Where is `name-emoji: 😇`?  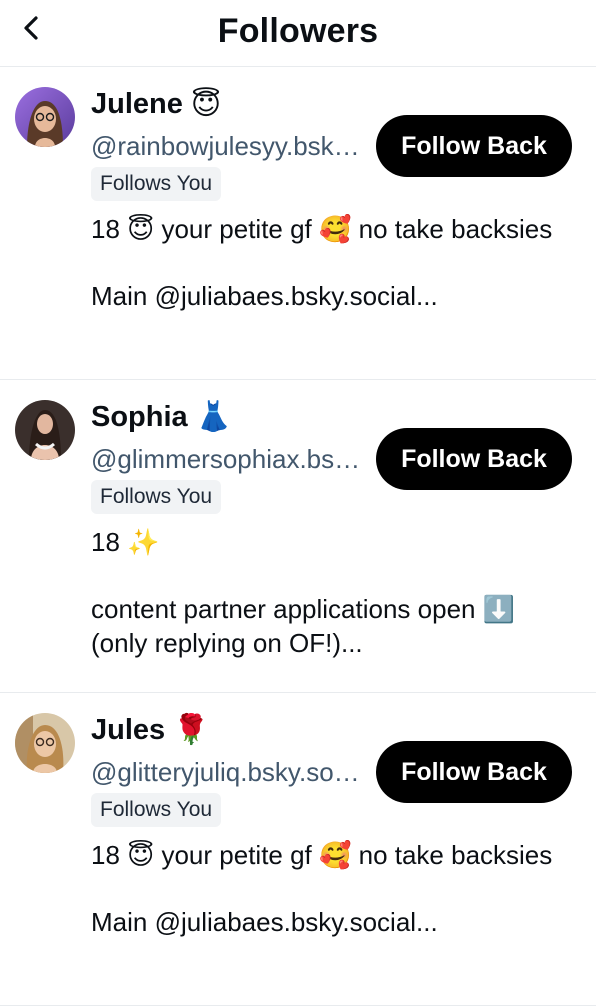 name-emoji: 😇 is located at coordinates (206, 105).